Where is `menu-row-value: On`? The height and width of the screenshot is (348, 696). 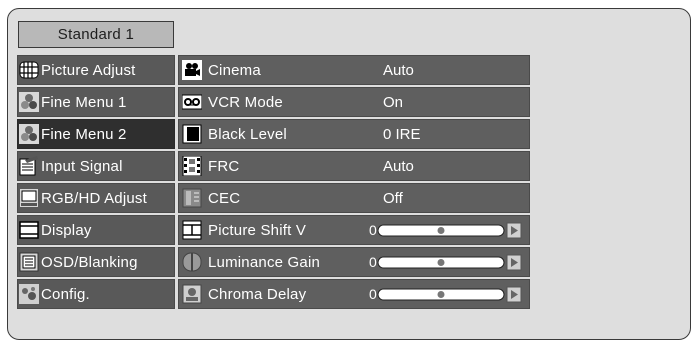
menu-row-value: On is located at coordinates (393, 102).